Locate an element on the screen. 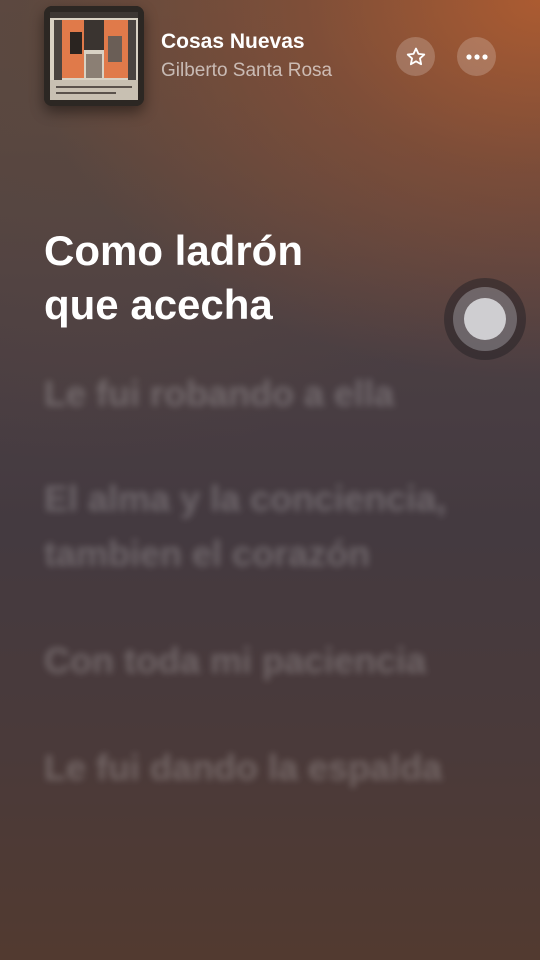  ellipsis-icon is located at coordinates (476, 56).